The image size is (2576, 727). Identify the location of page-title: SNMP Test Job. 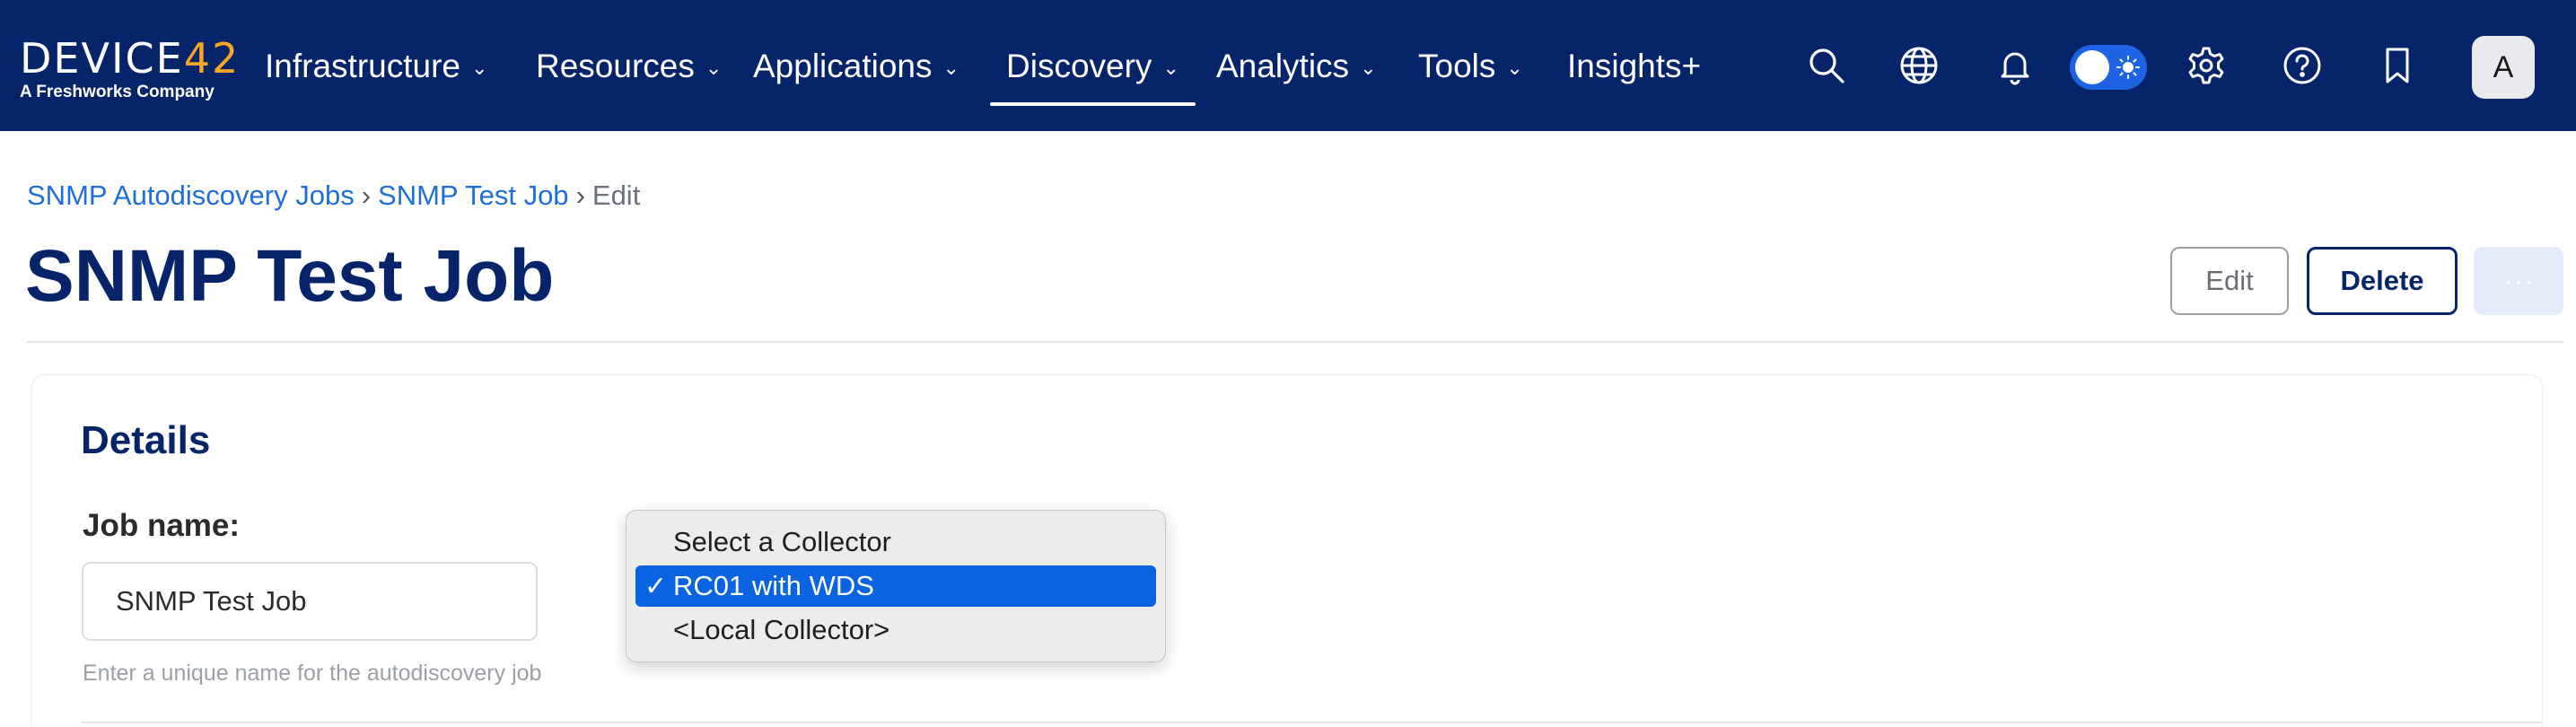
(290, 276).